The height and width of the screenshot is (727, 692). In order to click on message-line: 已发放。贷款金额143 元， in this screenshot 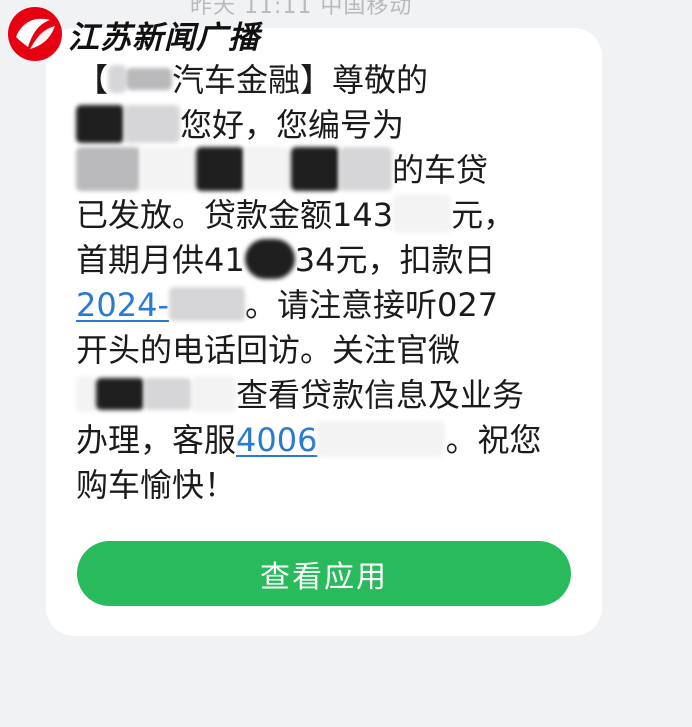, I will do `click(326, 215)`.